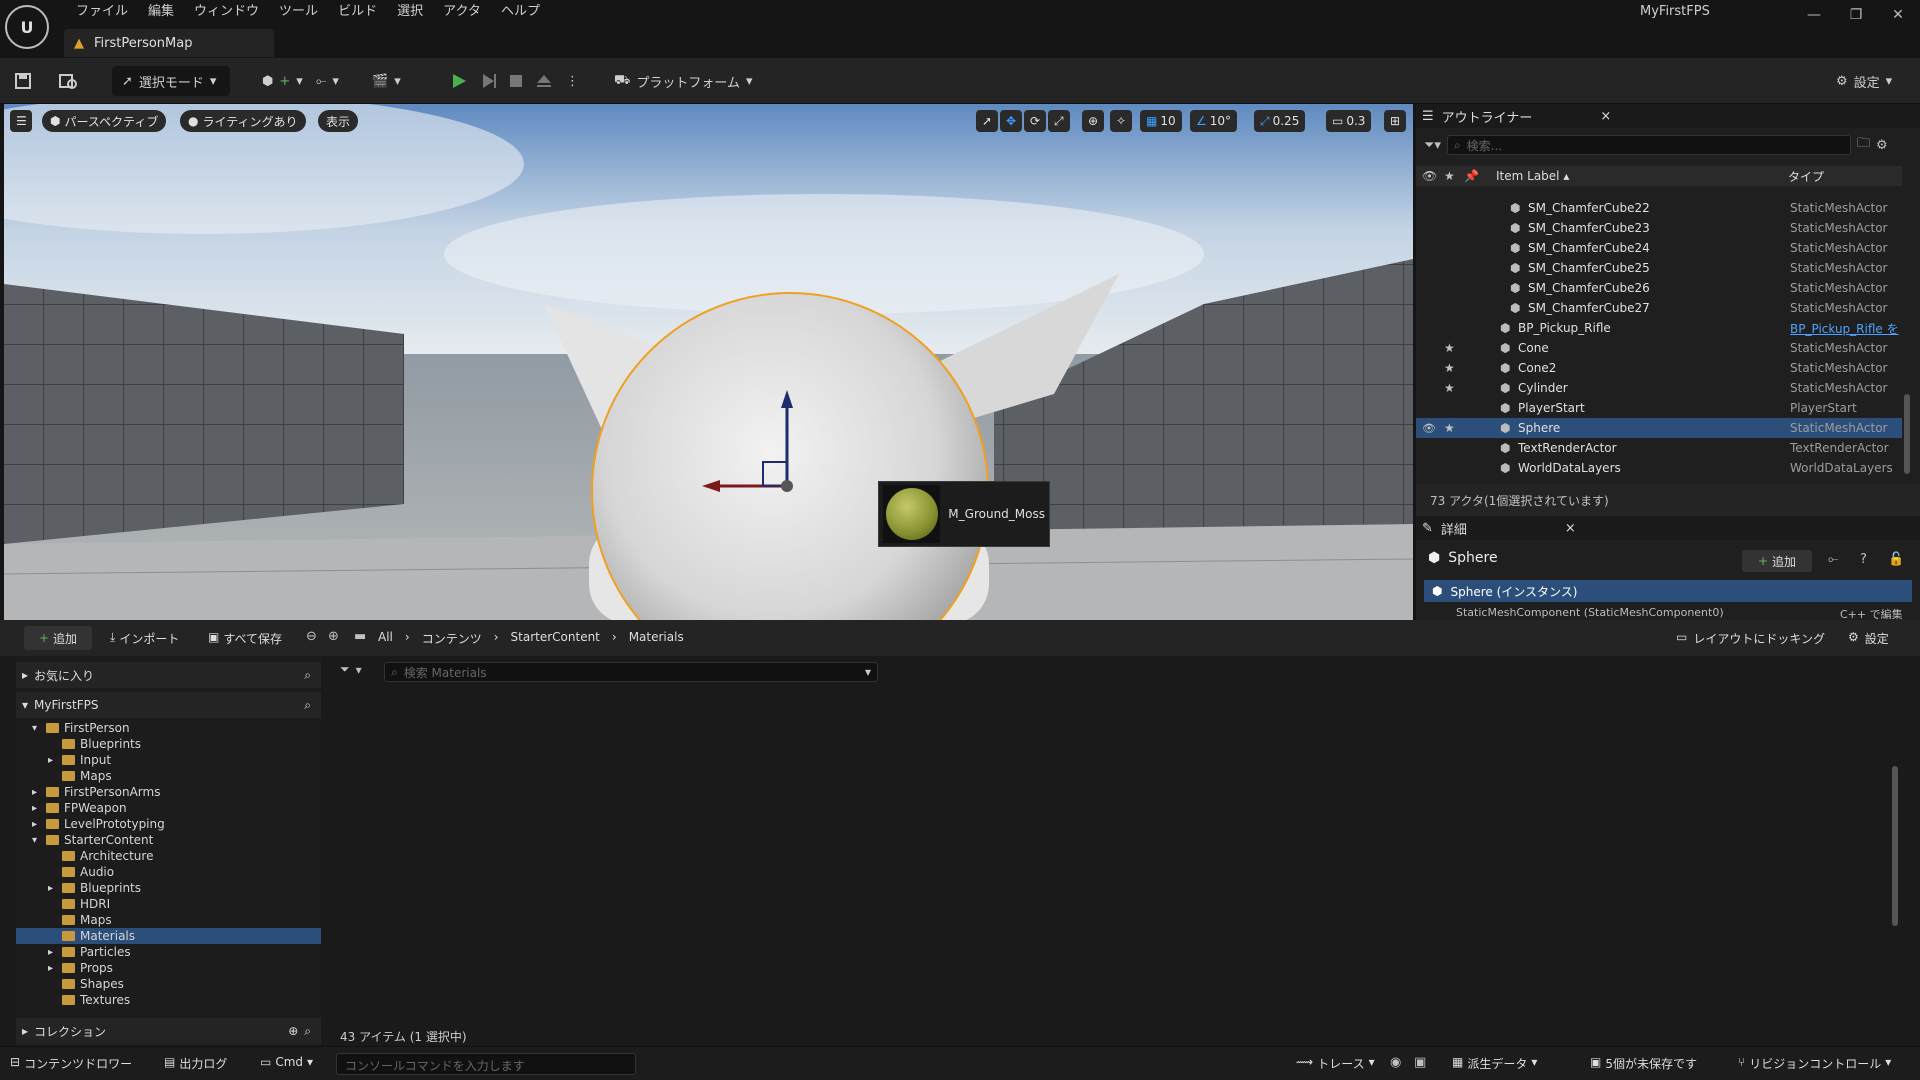 This screenshot has height=1080, width=1920. What do you see at coordinates (1659, 428) in the screenshot?
I see `outliner-row: 👁 ★ ⬢ Sphere StaticMeshActor` at bounding box center [1659, 428].